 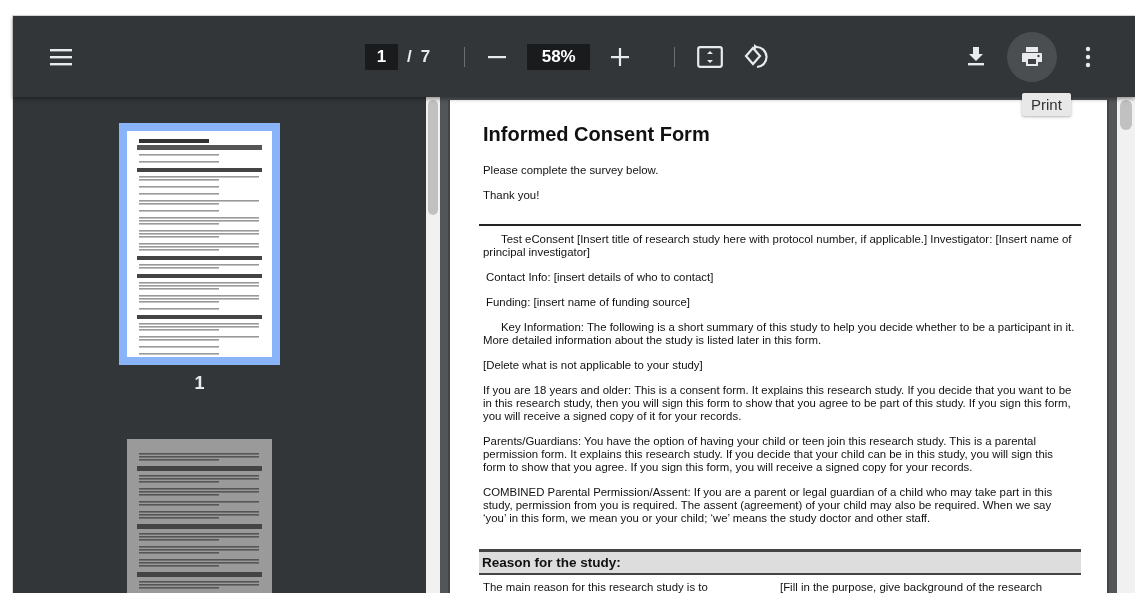 I want to click on menu-icon, so click(x=61, y=56).